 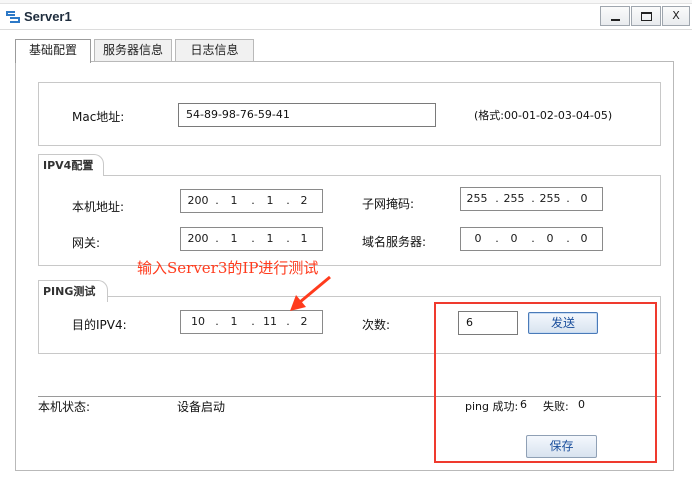 I want to click on host-ip-label: 本机地址:, so click(x=98, y=207).